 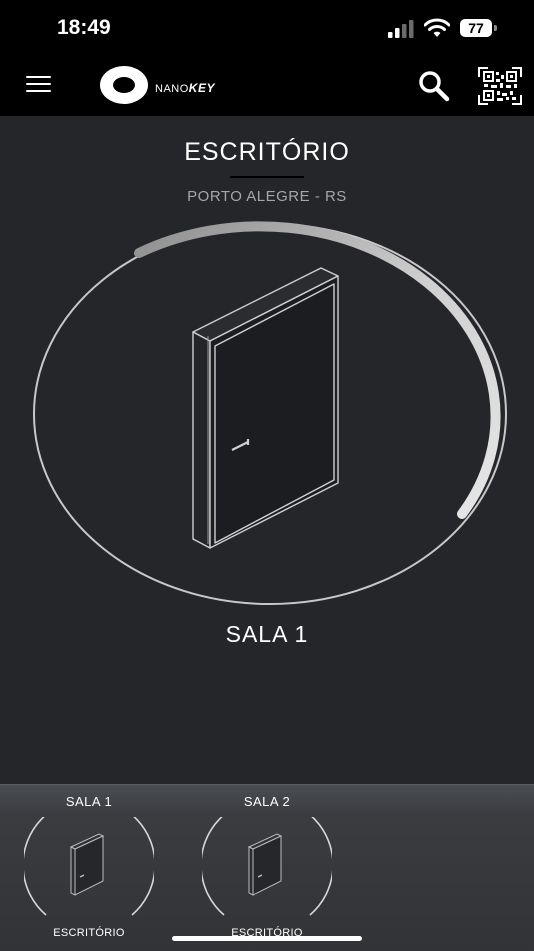 I want to click on search-icon, so click(x=434, y=86).